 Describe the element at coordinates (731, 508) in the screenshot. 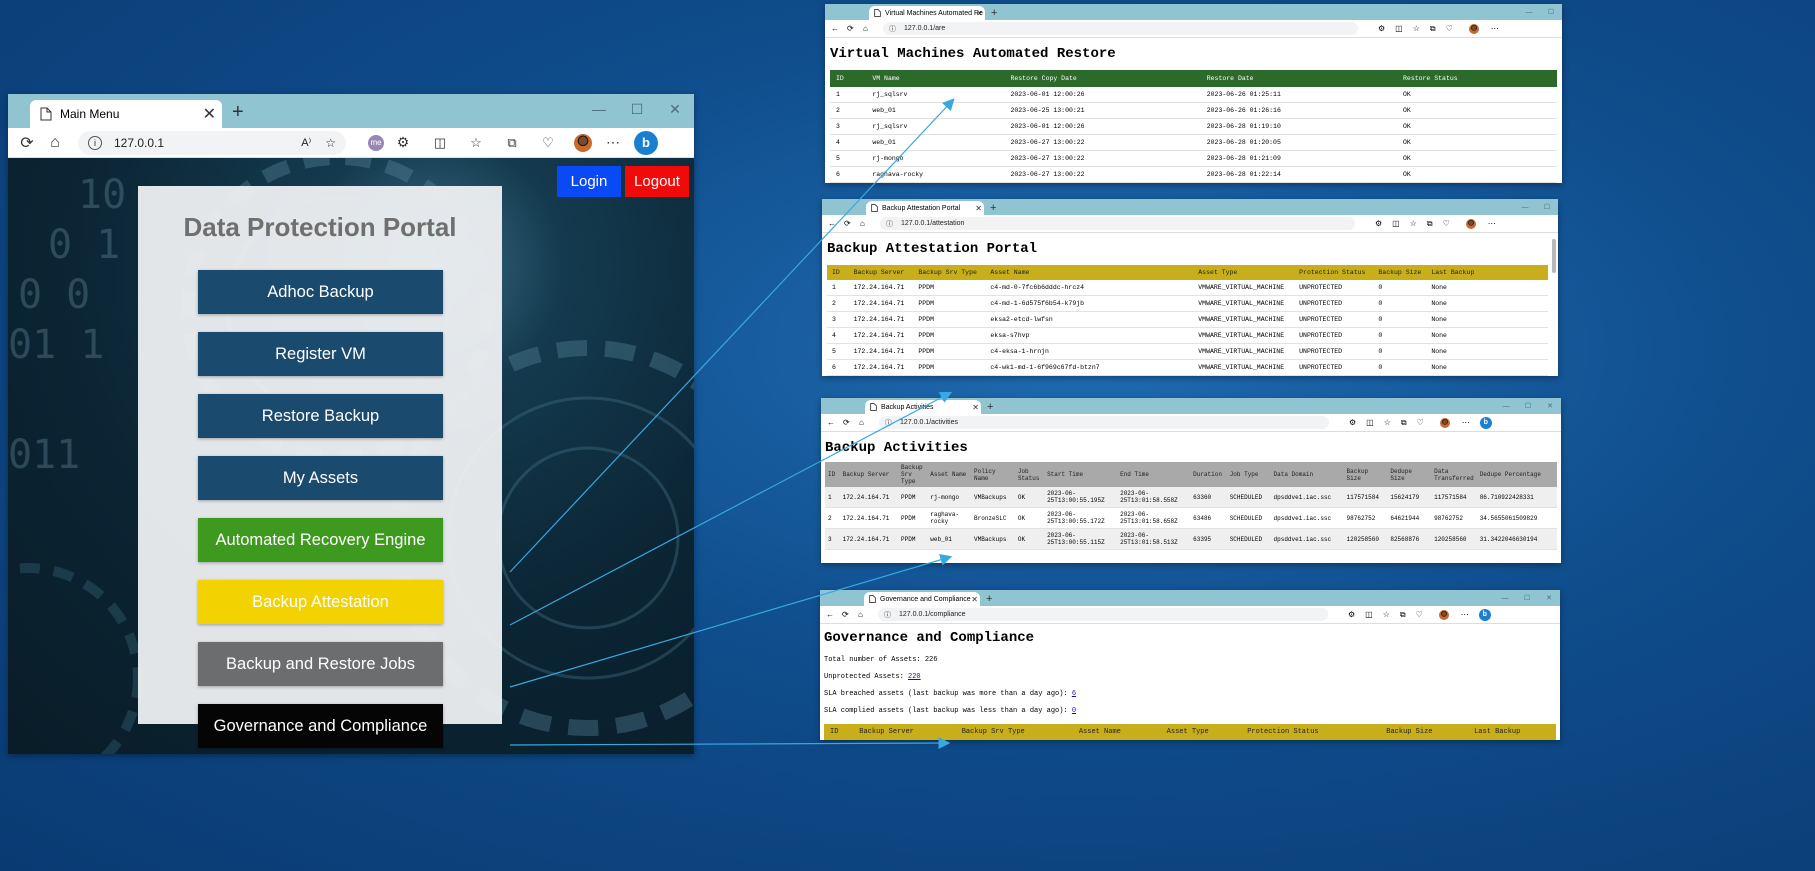

I see `arrow-to-attestation` at that location.